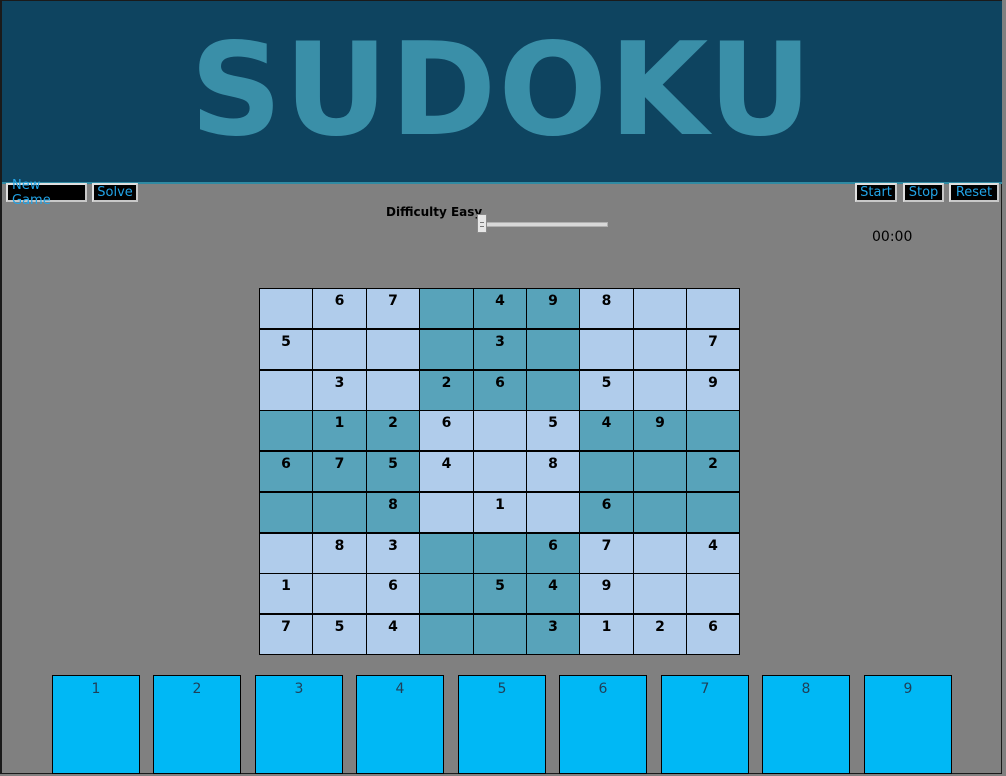  I want to click on reset-button: Reset, so click(974, 192).